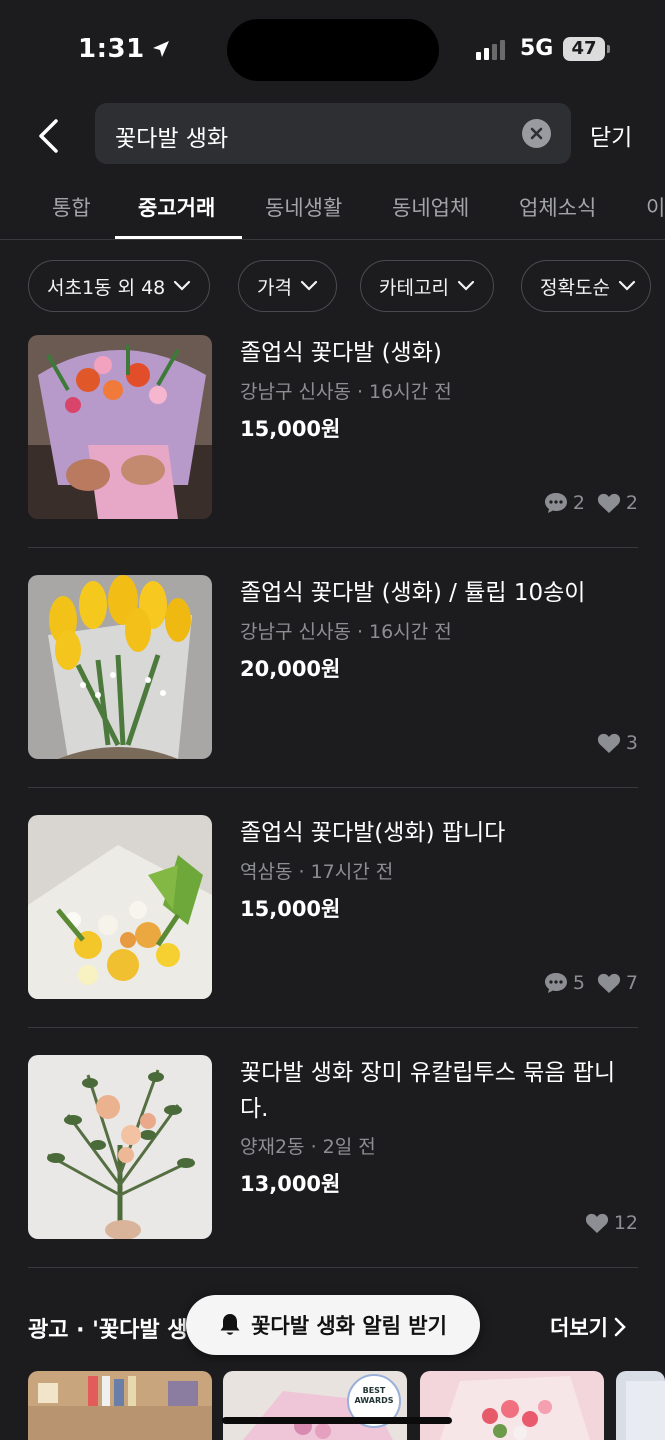 The image size is (665, 1440). I want to click on listing-meta: 역삼동 · 17시간 전, so click(317, 872).